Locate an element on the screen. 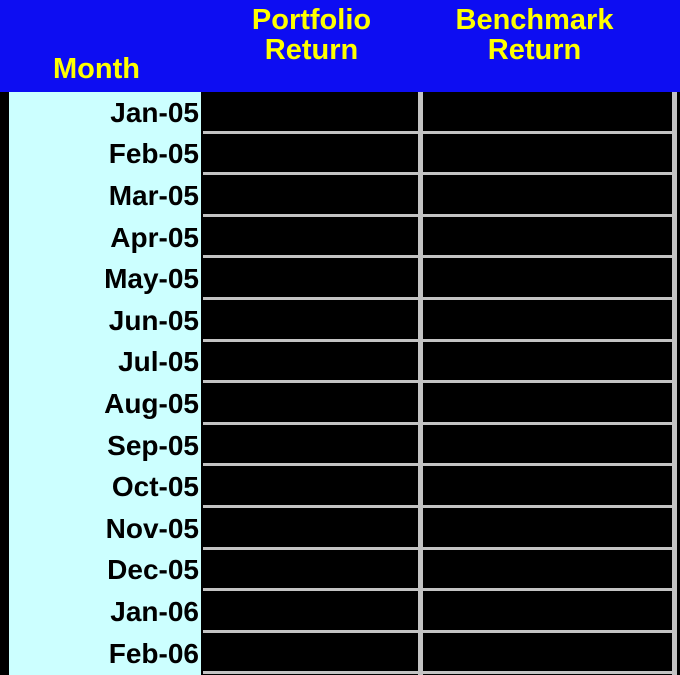 The height and width of the screenshot is (675, 680). cell-month: Apr-05 is located at coordinates (105, 237).